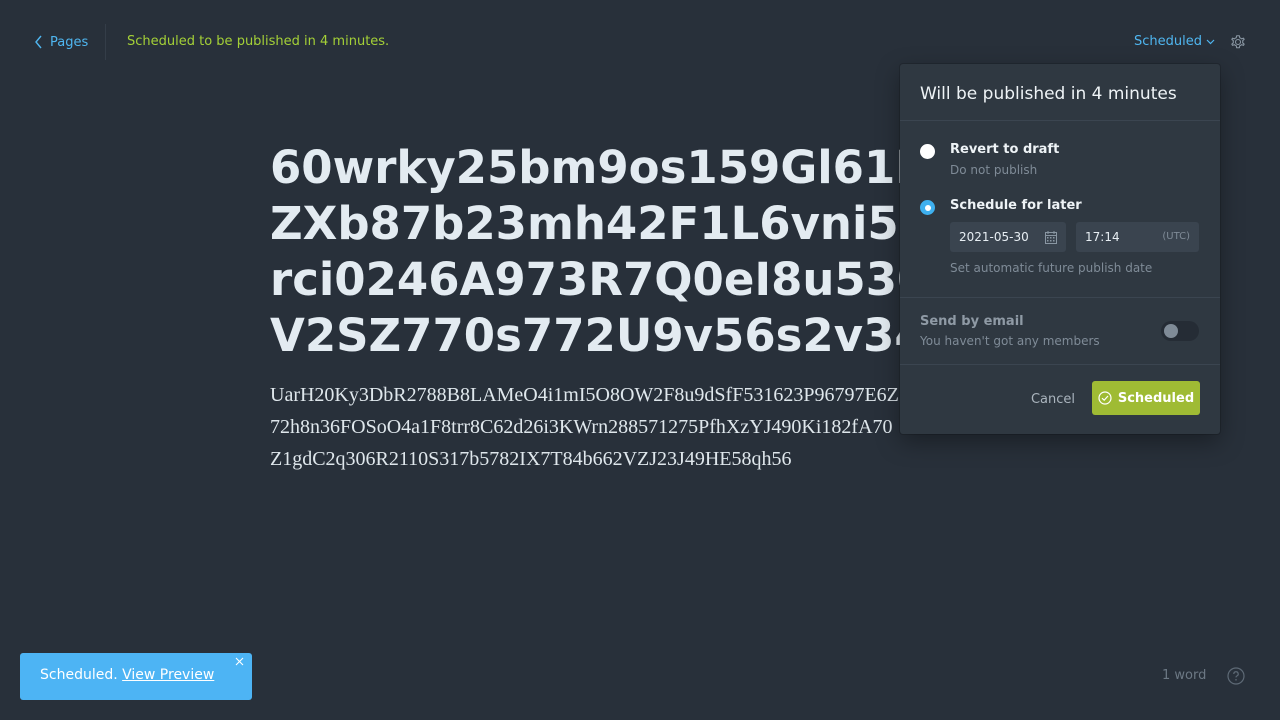 This screenshot has width=1280, height=720. What do you see at coordinates (1016, 205) in the screenshot?
I see `schedule-label: Schedule for later` at bounding box center [1016, 205].